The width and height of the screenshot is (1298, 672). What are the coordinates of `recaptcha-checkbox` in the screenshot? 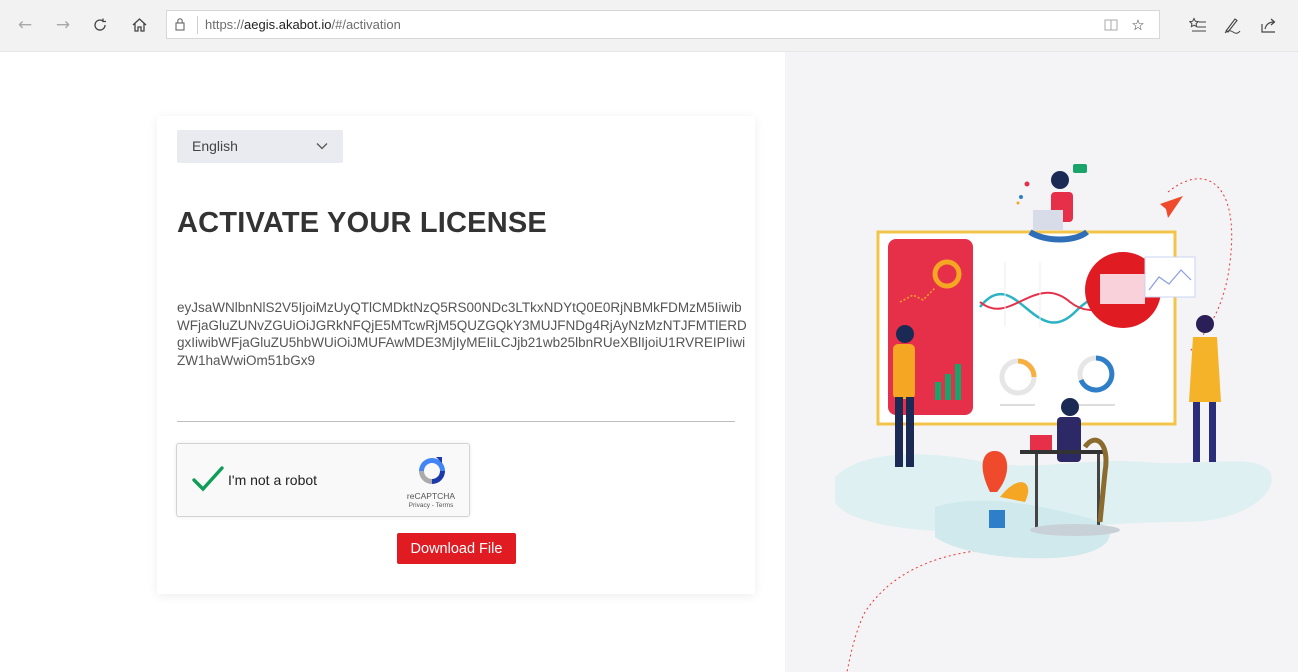 It's located at (208, 479).